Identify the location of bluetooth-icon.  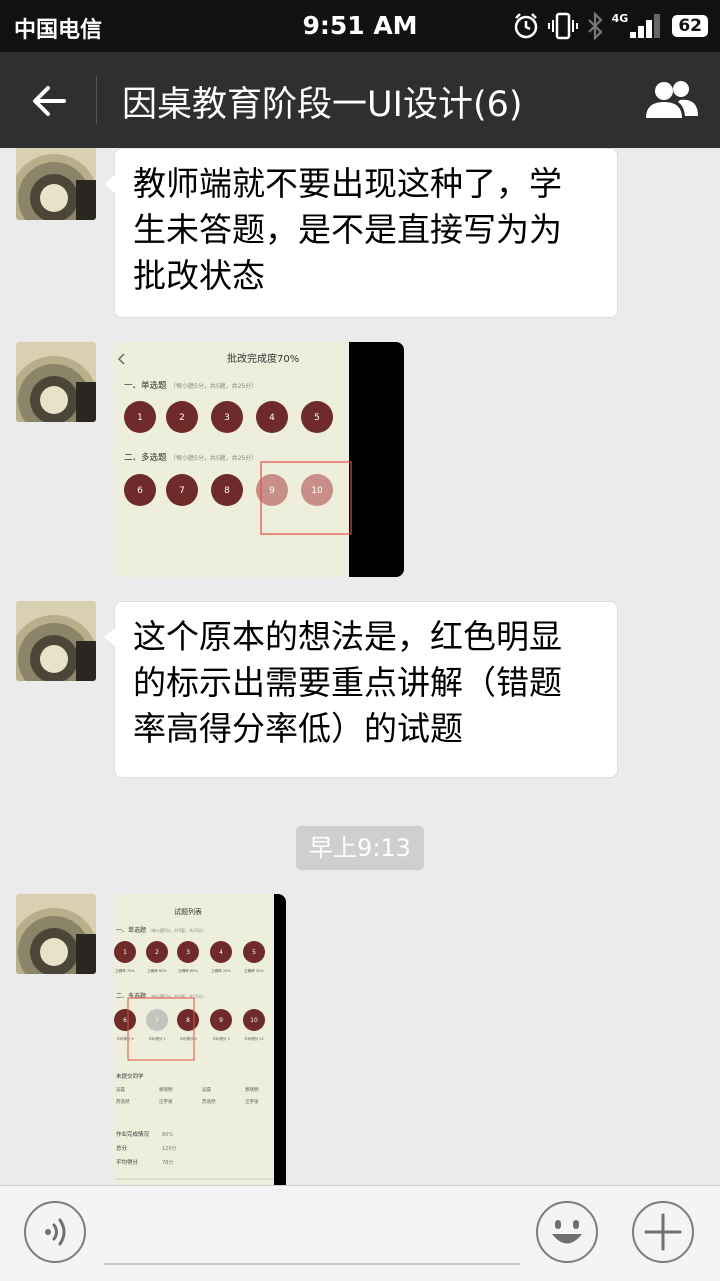
(595, 26).